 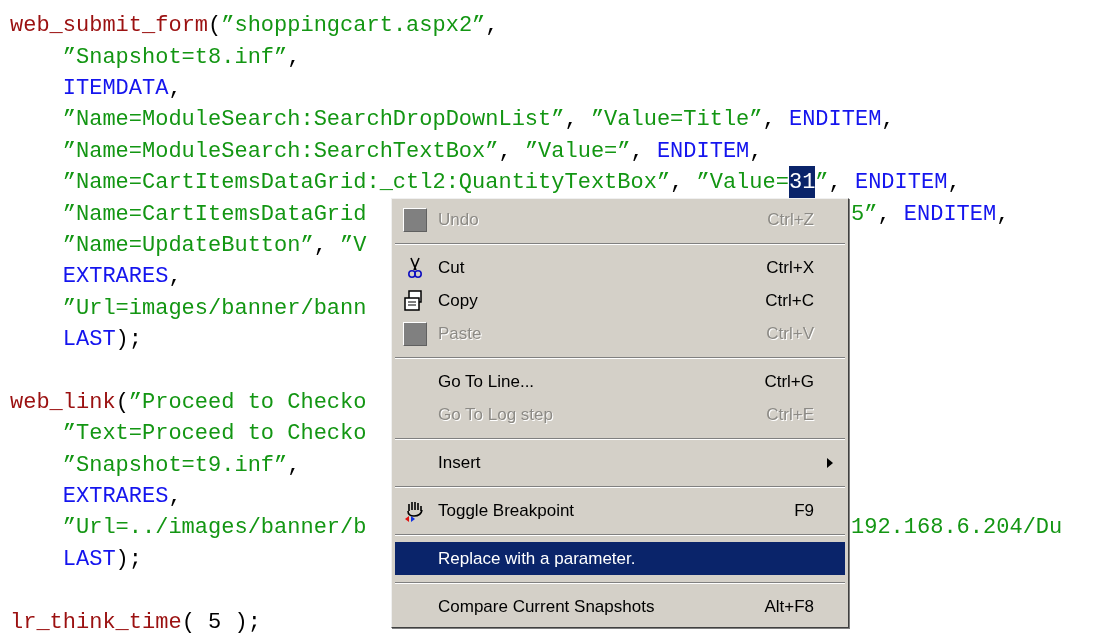 I want to click on menu-item-label: Undo, so click(x=458, y=219).